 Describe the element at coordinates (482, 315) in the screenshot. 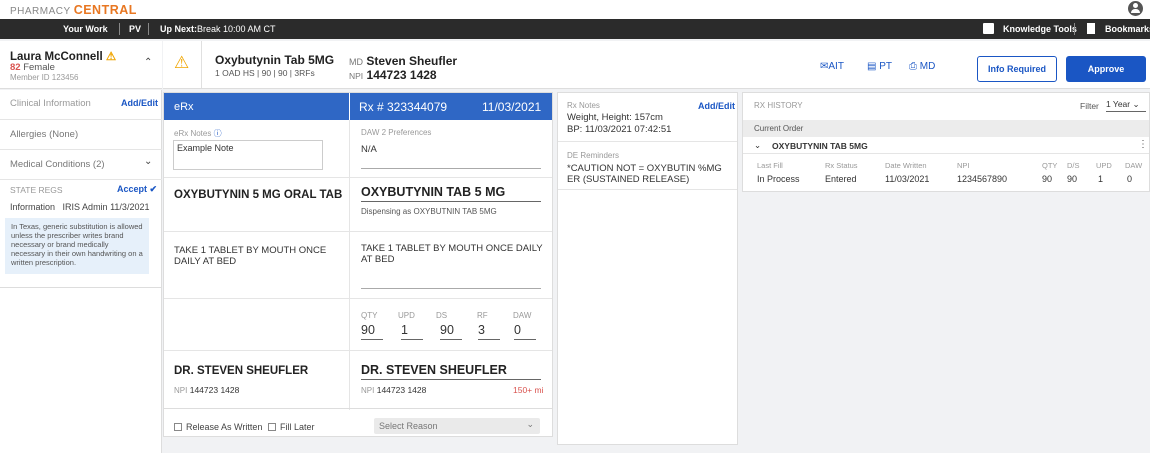

I see `rf-label: RF` at that location.